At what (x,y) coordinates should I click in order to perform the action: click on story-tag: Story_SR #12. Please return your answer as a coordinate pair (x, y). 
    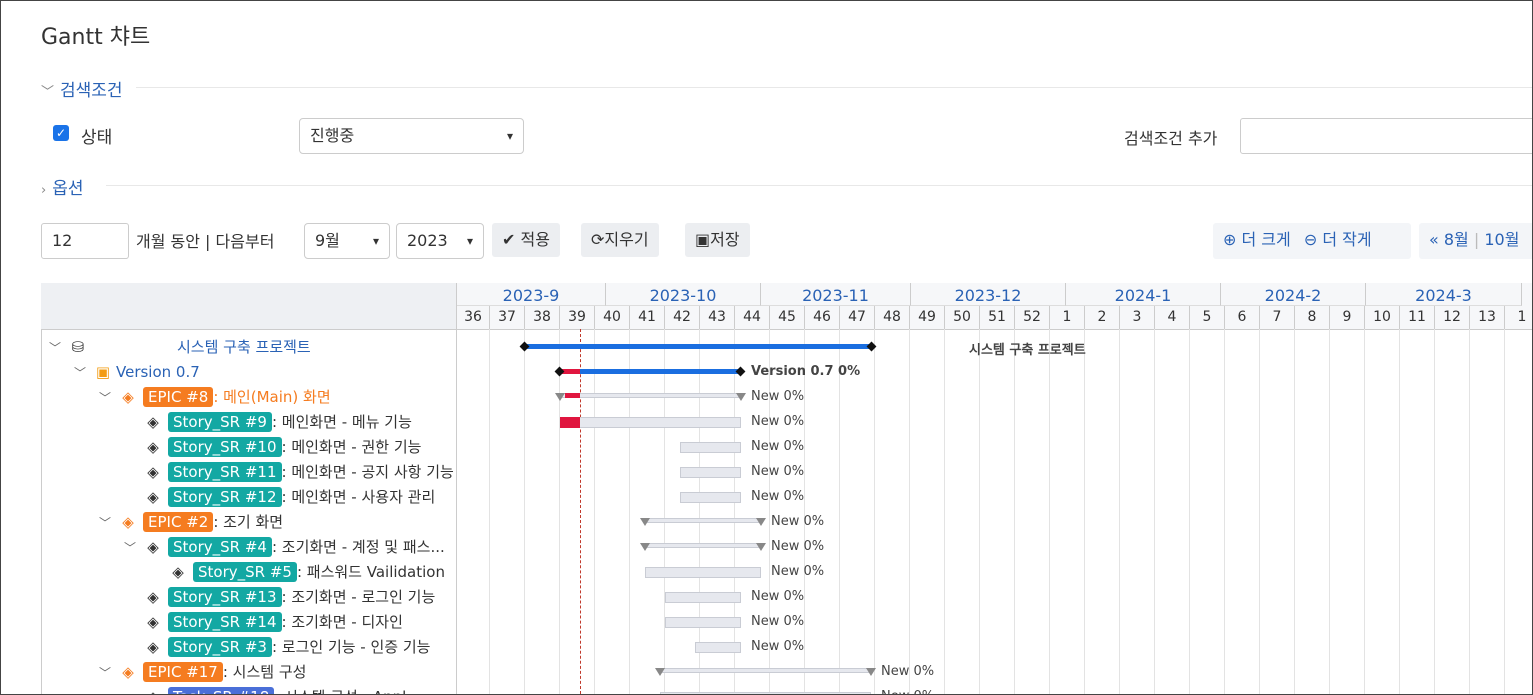
    Looking at the image, I should click on (225, 497).